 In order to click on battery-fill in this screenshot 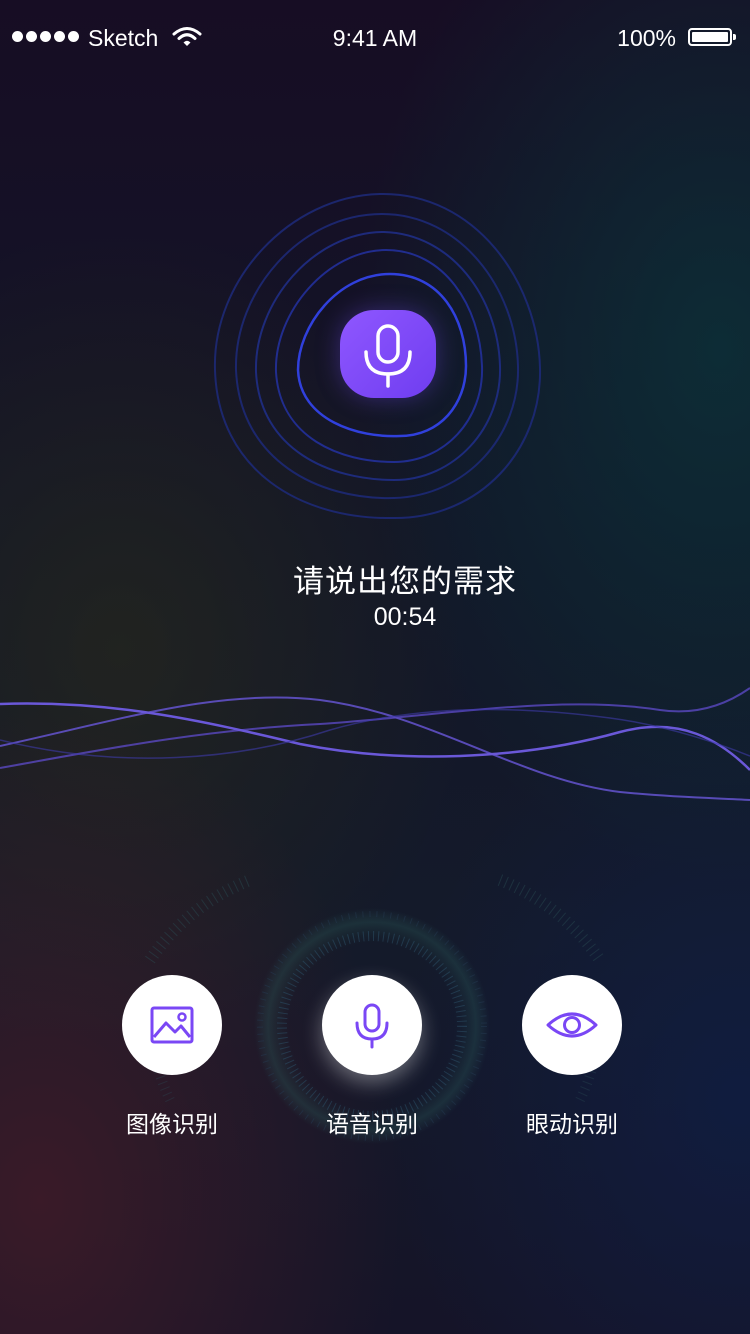, I will do `click(710, 37)`.